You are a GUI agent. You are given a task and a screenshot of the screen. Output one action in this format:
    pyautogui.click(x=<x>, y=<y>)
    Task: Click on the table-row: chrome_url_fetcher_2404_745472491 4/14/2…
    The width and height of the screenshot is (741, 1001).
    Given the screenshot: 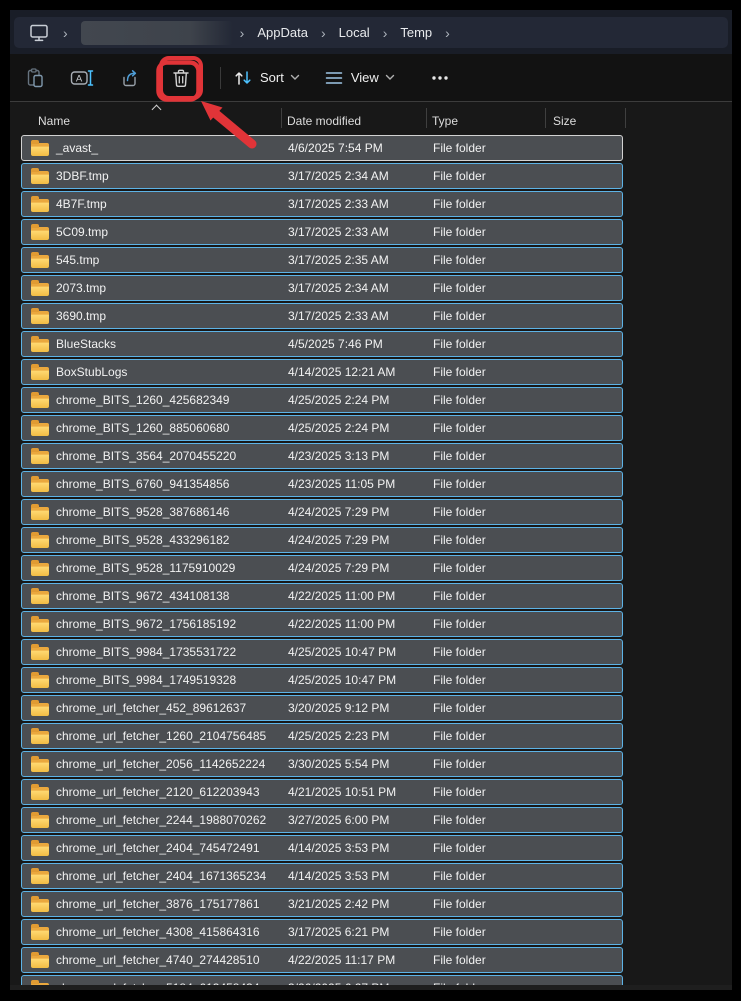 What is the action you would take?
    pyautogui.click(x=322, y=848)
    